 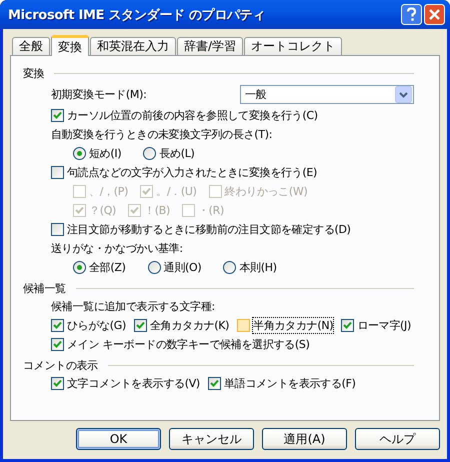 What do you see at coordinates (434, 14) in the screenshot?
I see `close-icon` at bounding box center [434, 14].